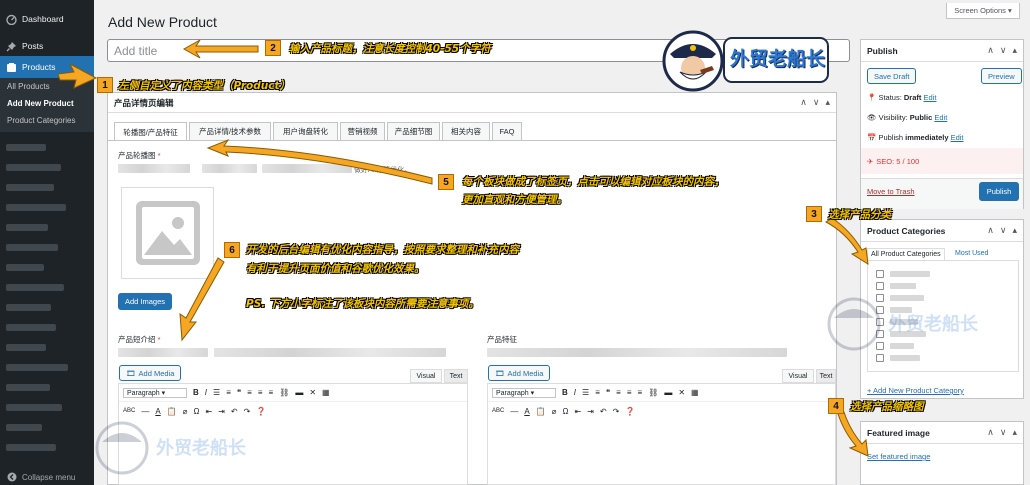 The height and width of the screenshot is (485, 1030). What do you see at coordinates (446, 182) in the screenshot?
I see `annotation-badge-5: 5` at bounding box center [446, 182].